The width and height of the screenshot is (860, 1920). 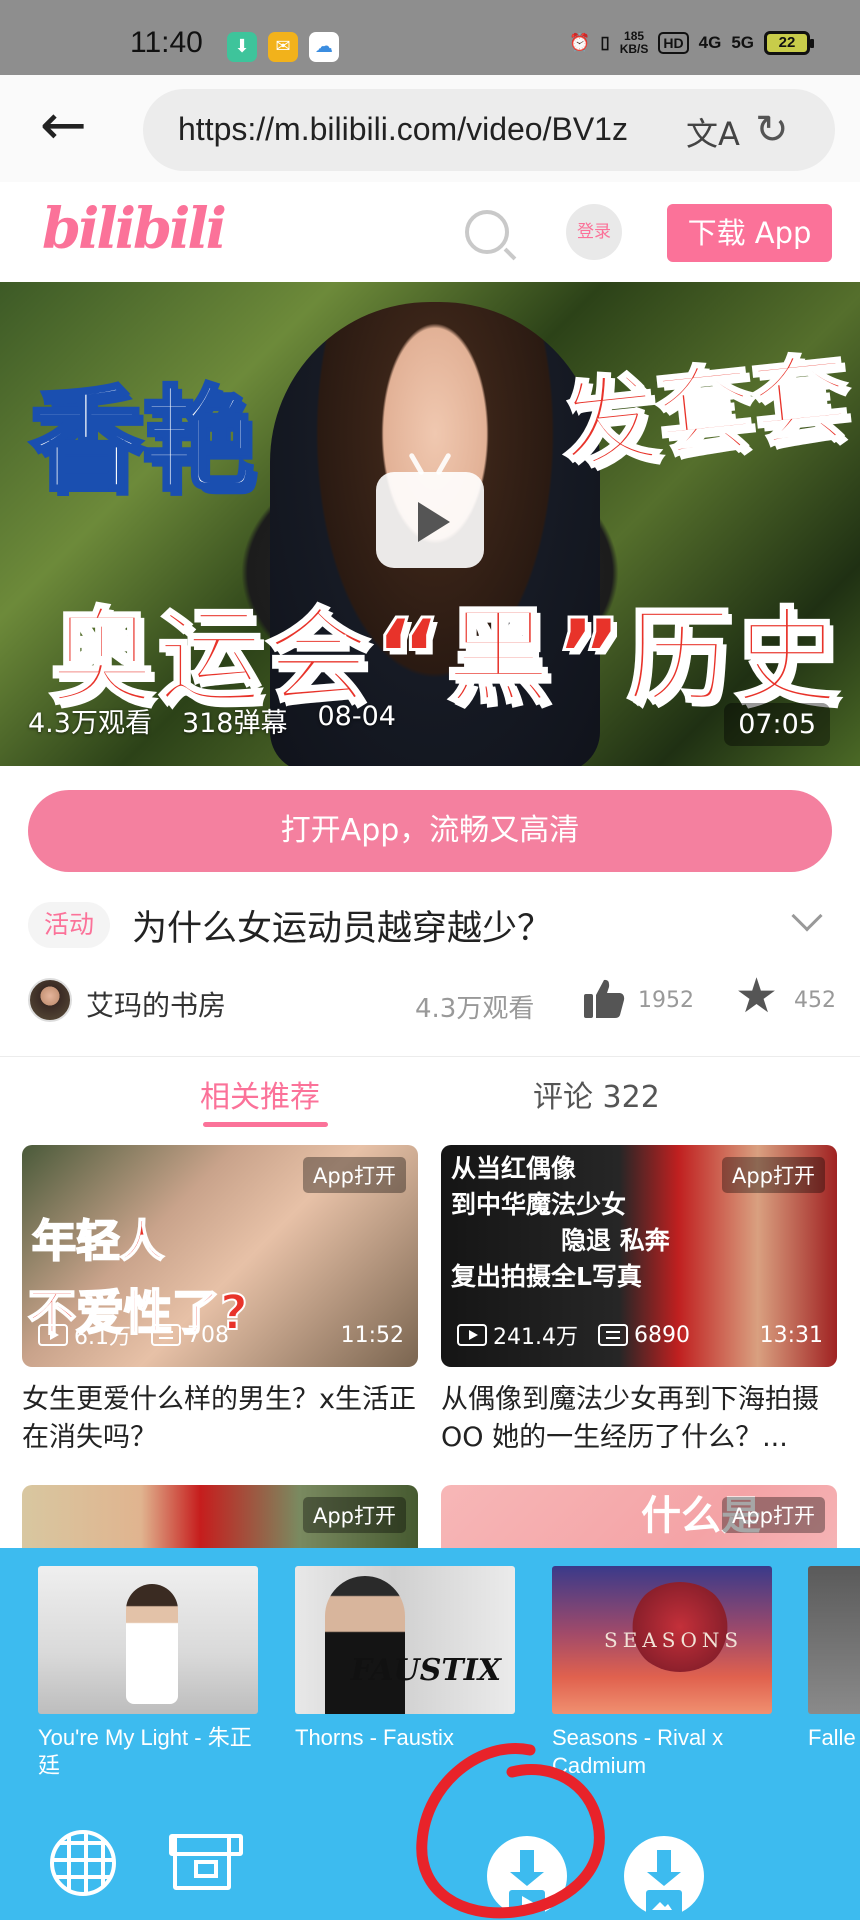 What do you see at coordinates (487, 232) in the screenshot?
I see `search-icon` at bounding box center [487, 232].